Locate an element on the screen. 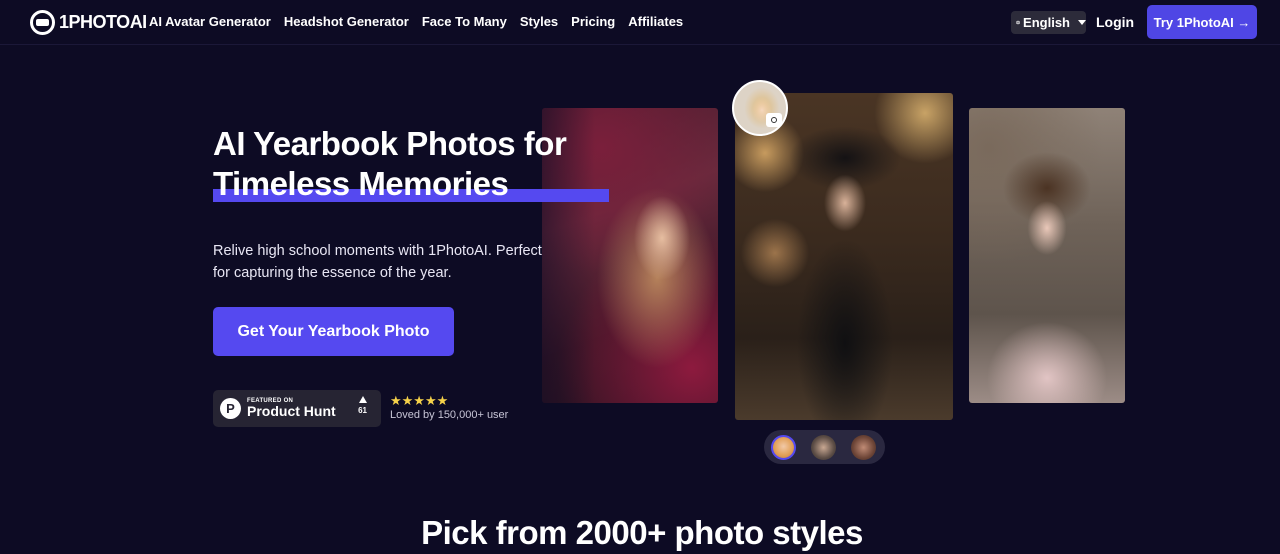 The width and height of the screenshot is (1280, 554). login-link: Login is located at coordinates (1115, 22).